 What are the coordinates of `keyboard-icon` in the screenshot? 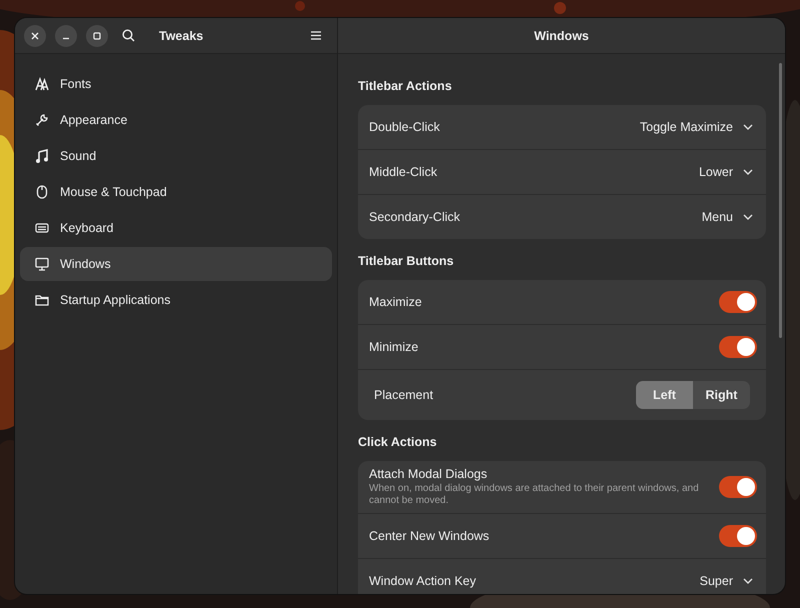 It's located at (42, 228).